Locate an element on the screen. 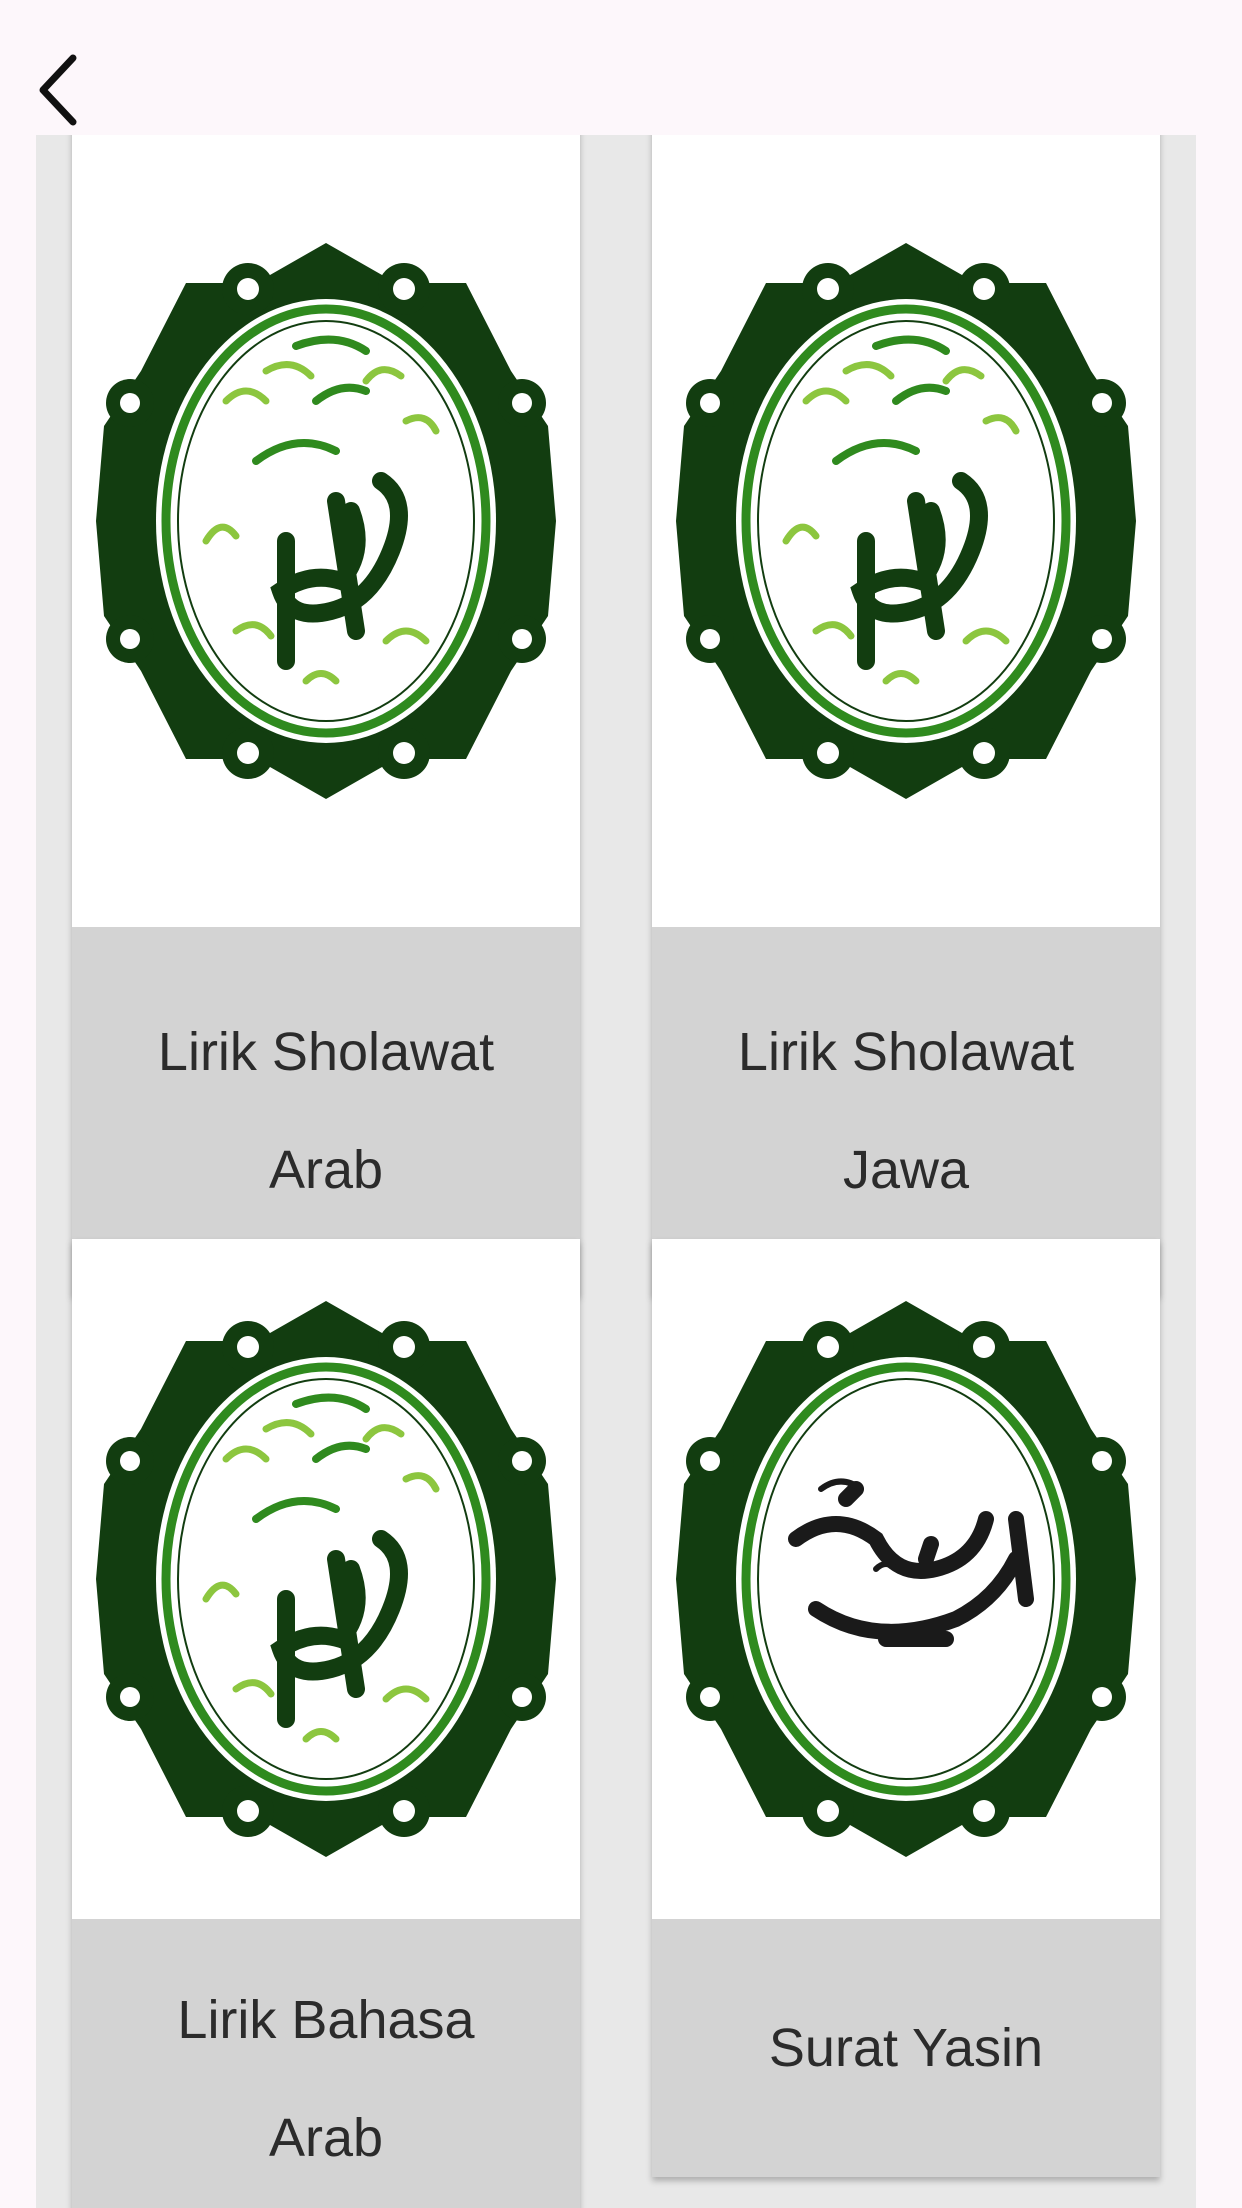 This screenshot has height=2208, width=1242. card-label-area: Lirik Bahasa Arab is located at coordinates (326, 2063).